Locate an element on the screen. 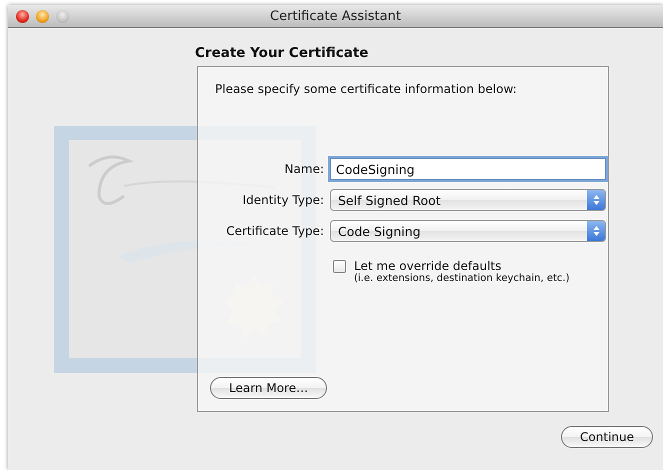  continue-button: Continue is located at coordinates (607, 437).